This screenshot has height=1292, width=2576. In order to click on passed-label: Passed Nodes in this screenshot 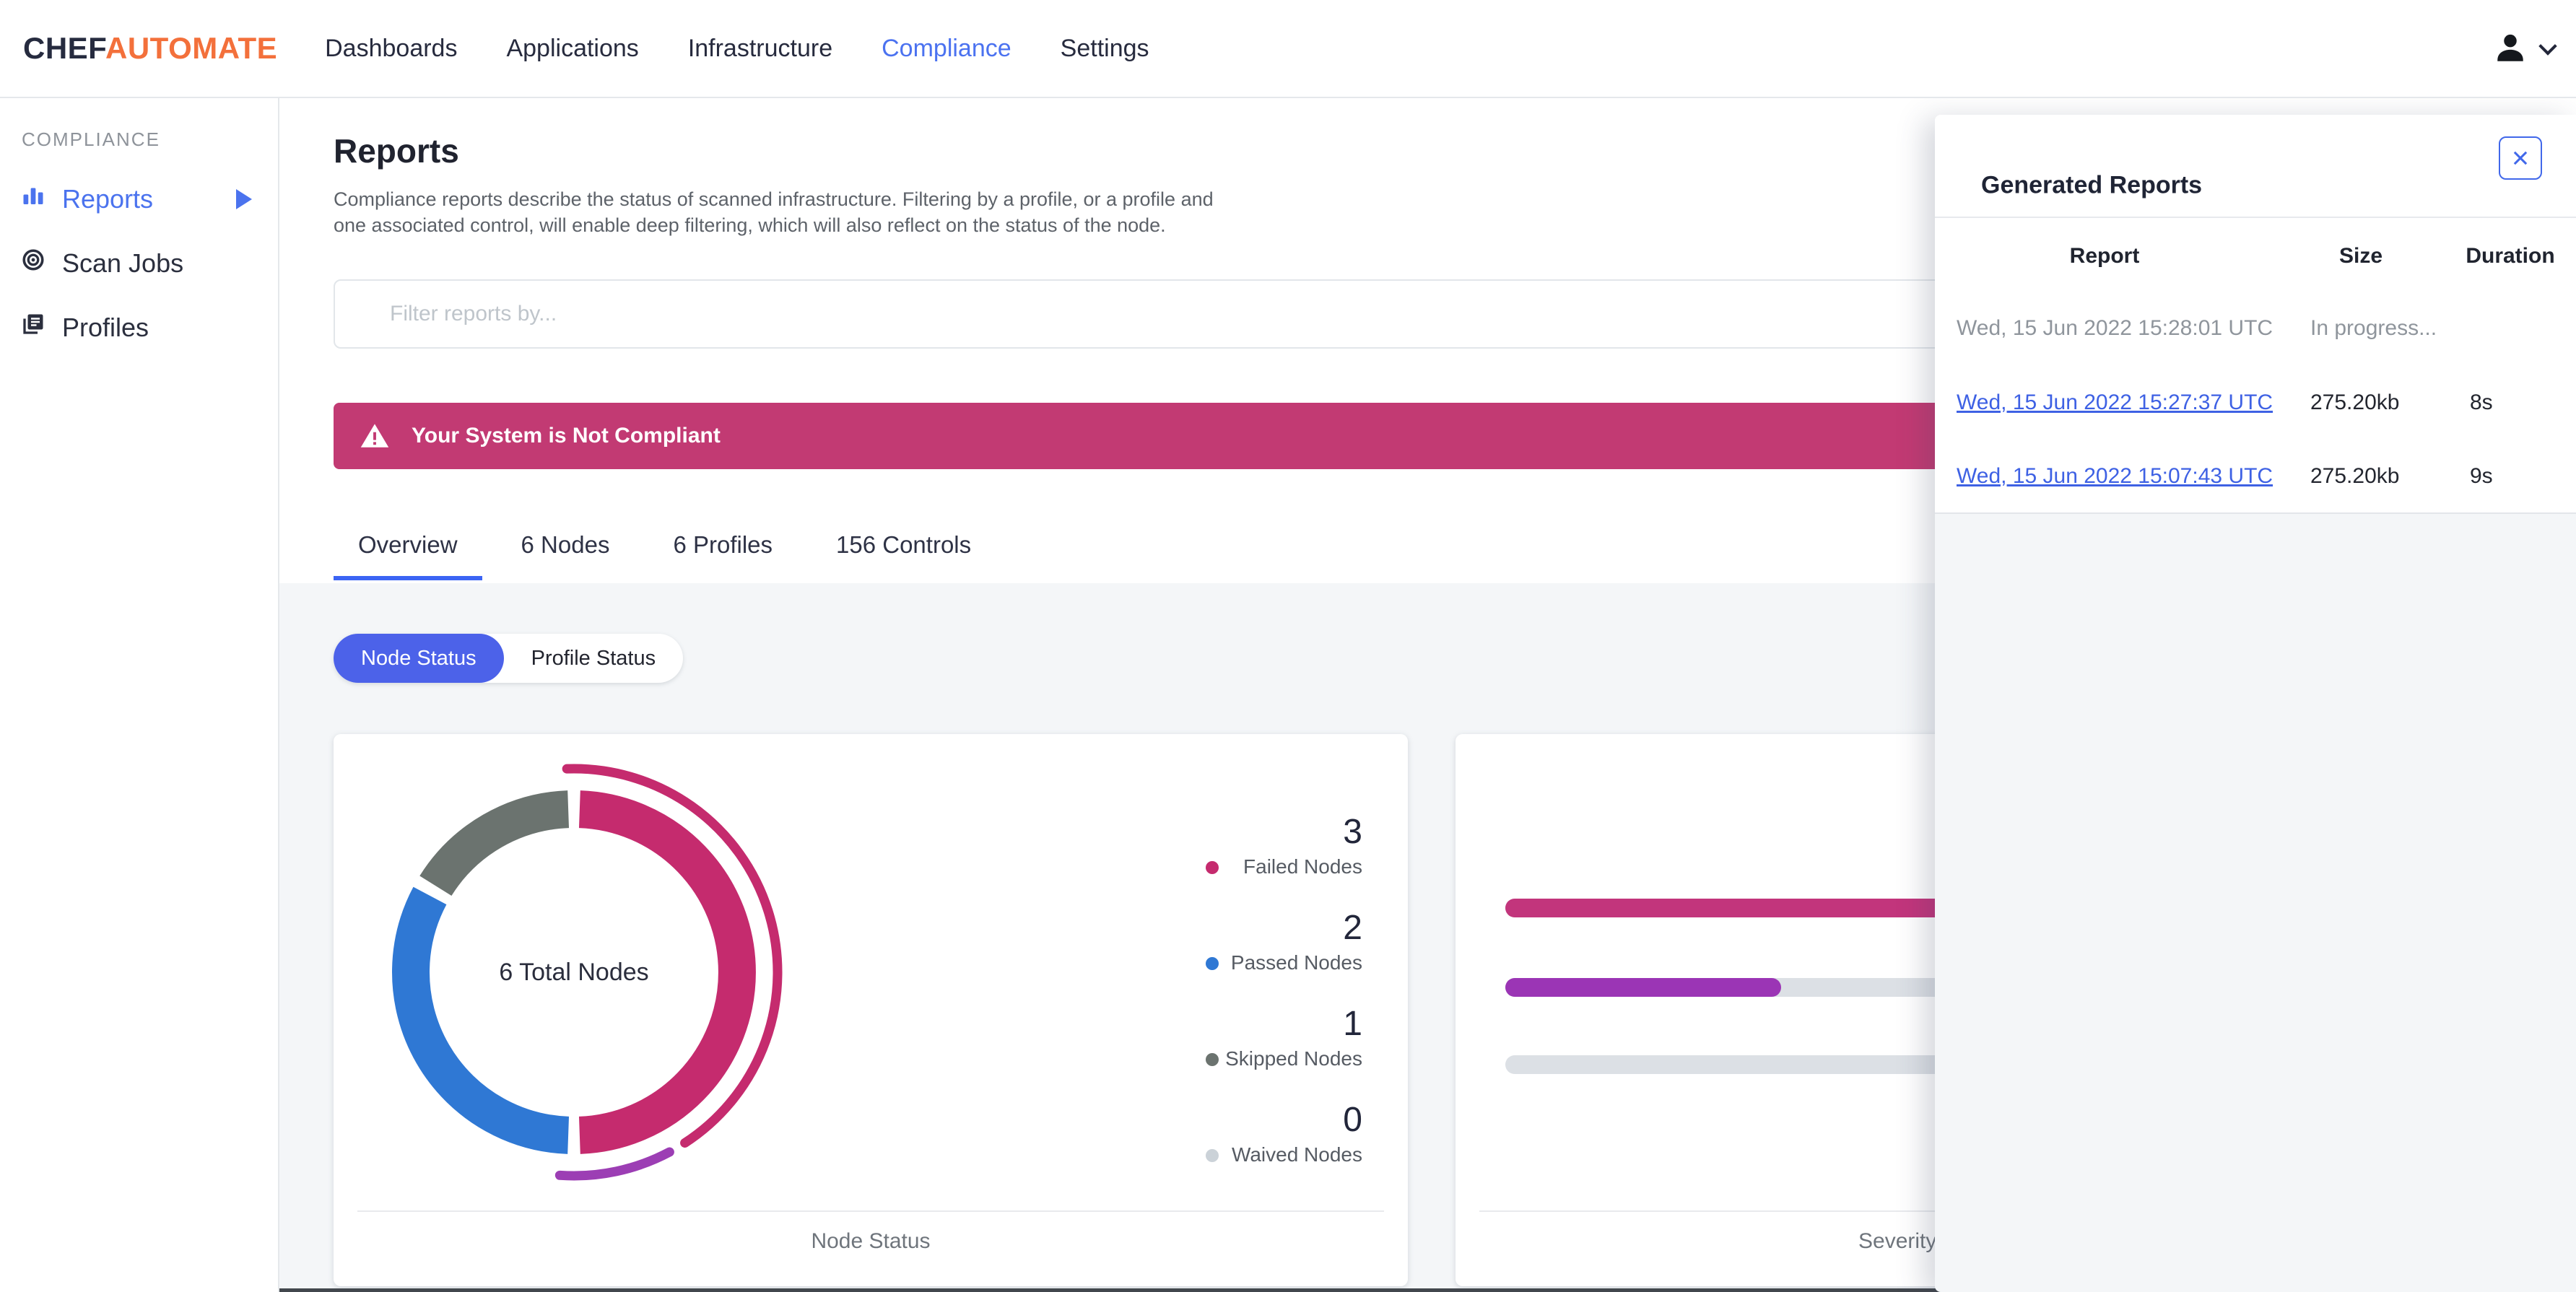, I will do `click(1296, 962)`.